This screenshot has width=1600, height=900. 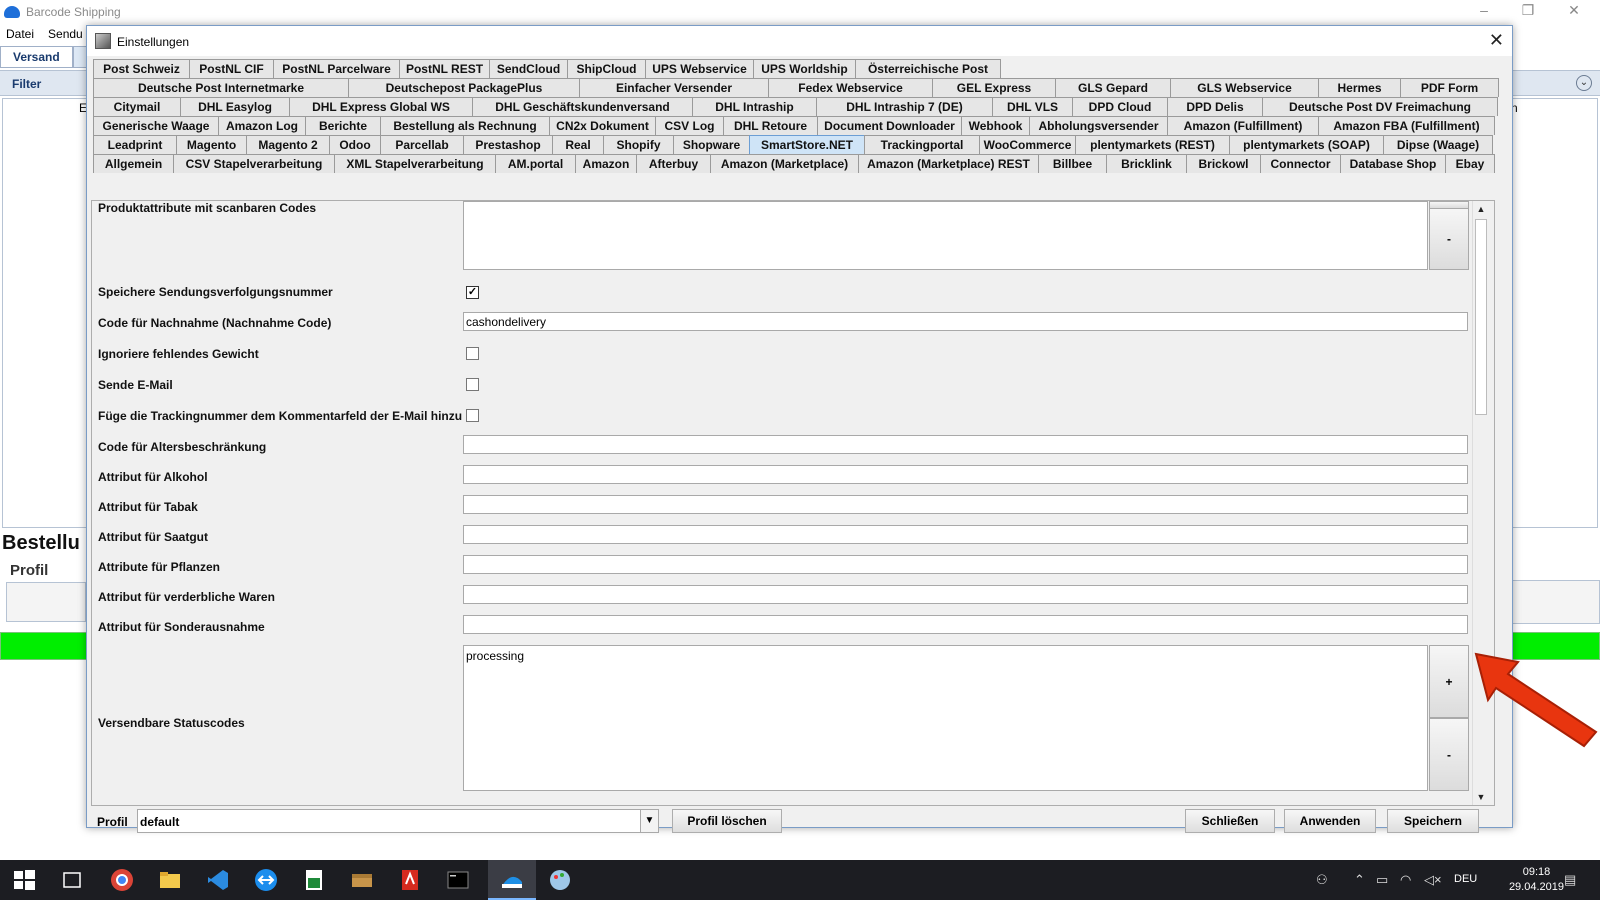 What do you see at coordinates (1113, 87) in the screenshot?
I see `tab-gls-gepard: GLS Gepard` at bounding box center [1113, 87].